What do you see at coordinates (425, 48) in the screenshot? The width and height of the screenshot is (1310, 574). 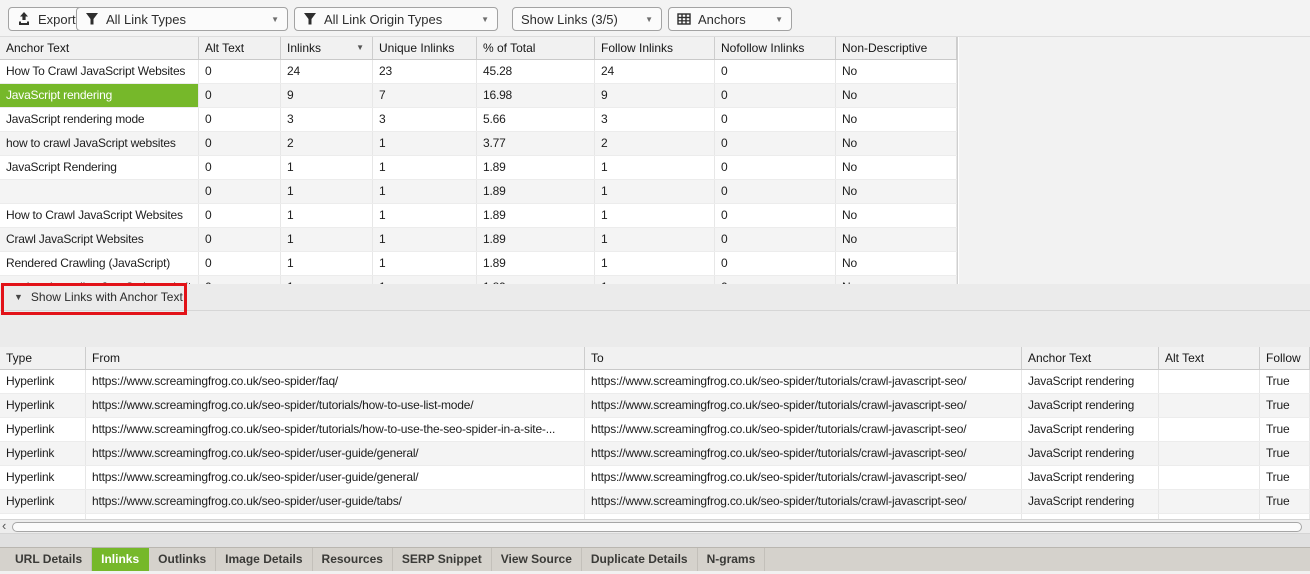 I see `column-header-unique-inlinks: Unique Inlinks` at bounding box center [425, 48].